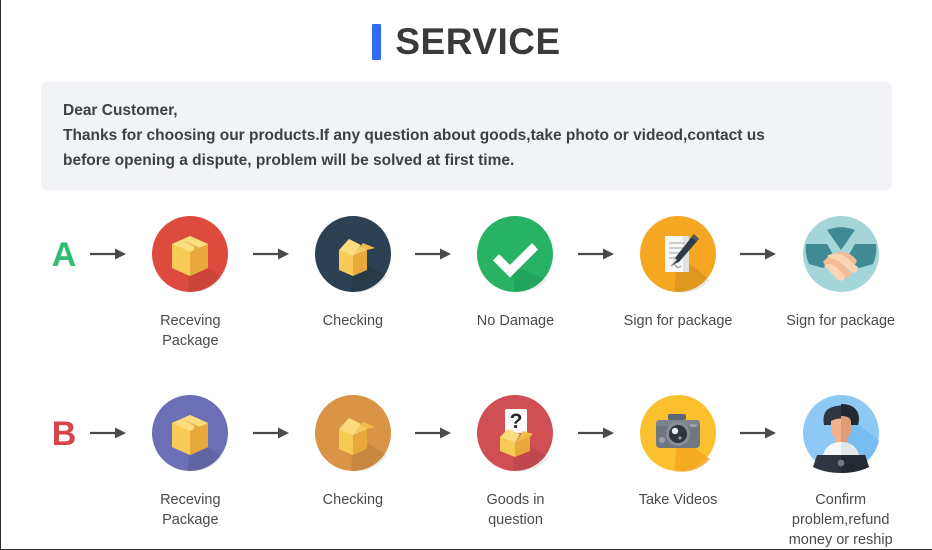 The width and height of the screenshot is (932, 550). I want to click on flow-step: Confirm problem,refund money or reship, so click(840, 468).